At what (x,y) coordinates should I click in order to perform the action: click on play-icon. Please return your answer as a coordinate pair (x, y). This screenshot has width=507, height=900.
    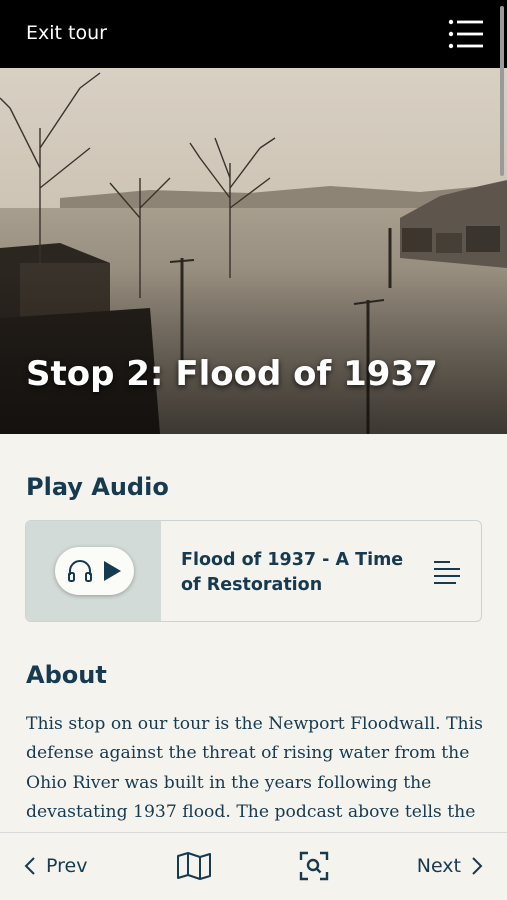
    Looking at the image, I should click on (112, 571).